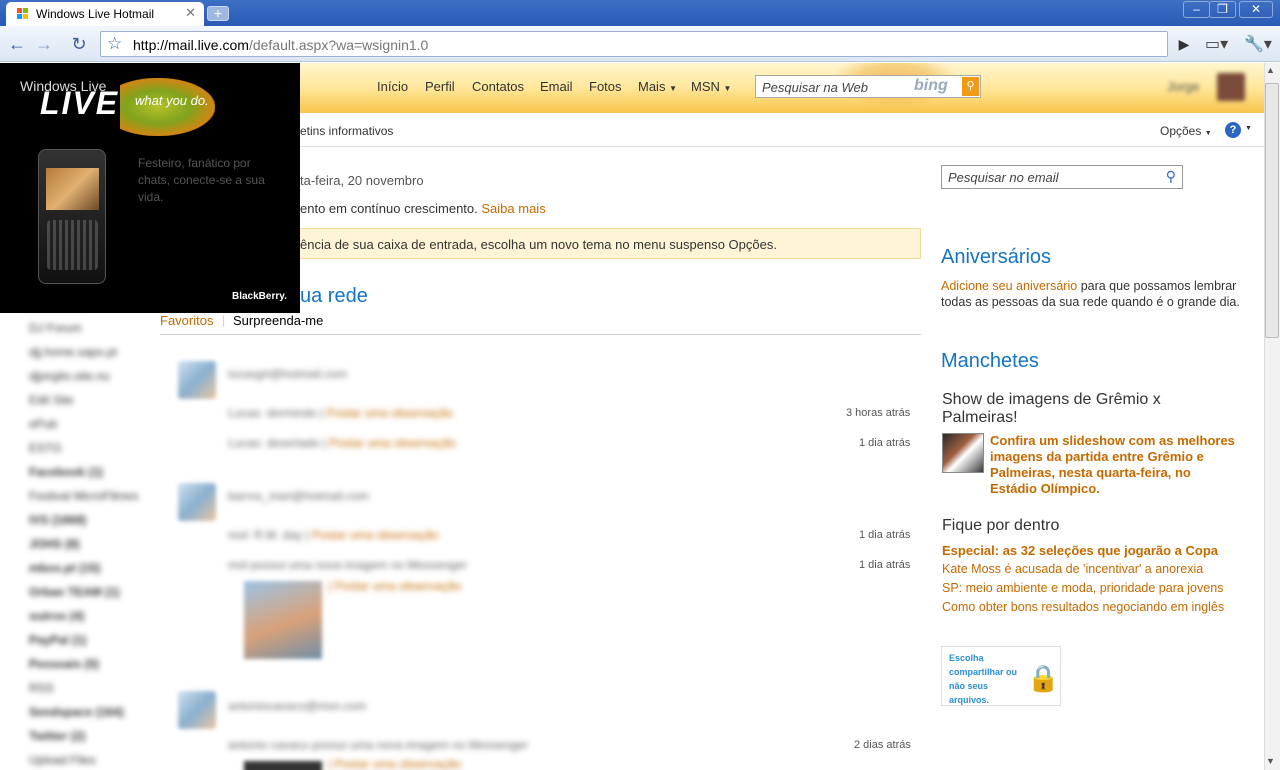 This screenshot has height=770, width=1280. What do you see at coordinates (885, 535) in the screenshot?
I see `feed-time: 1 dia atrás` at bounding box center [885, 535].